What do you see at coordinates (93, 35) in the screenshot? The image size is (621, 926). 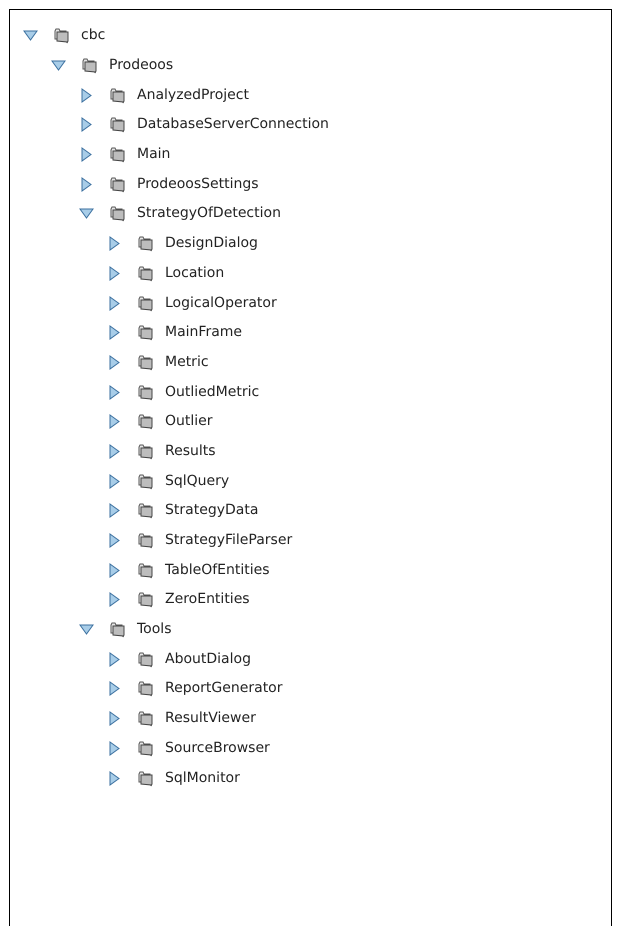 I see `tree-item-label: cbc` at bounding box center [93, 35].